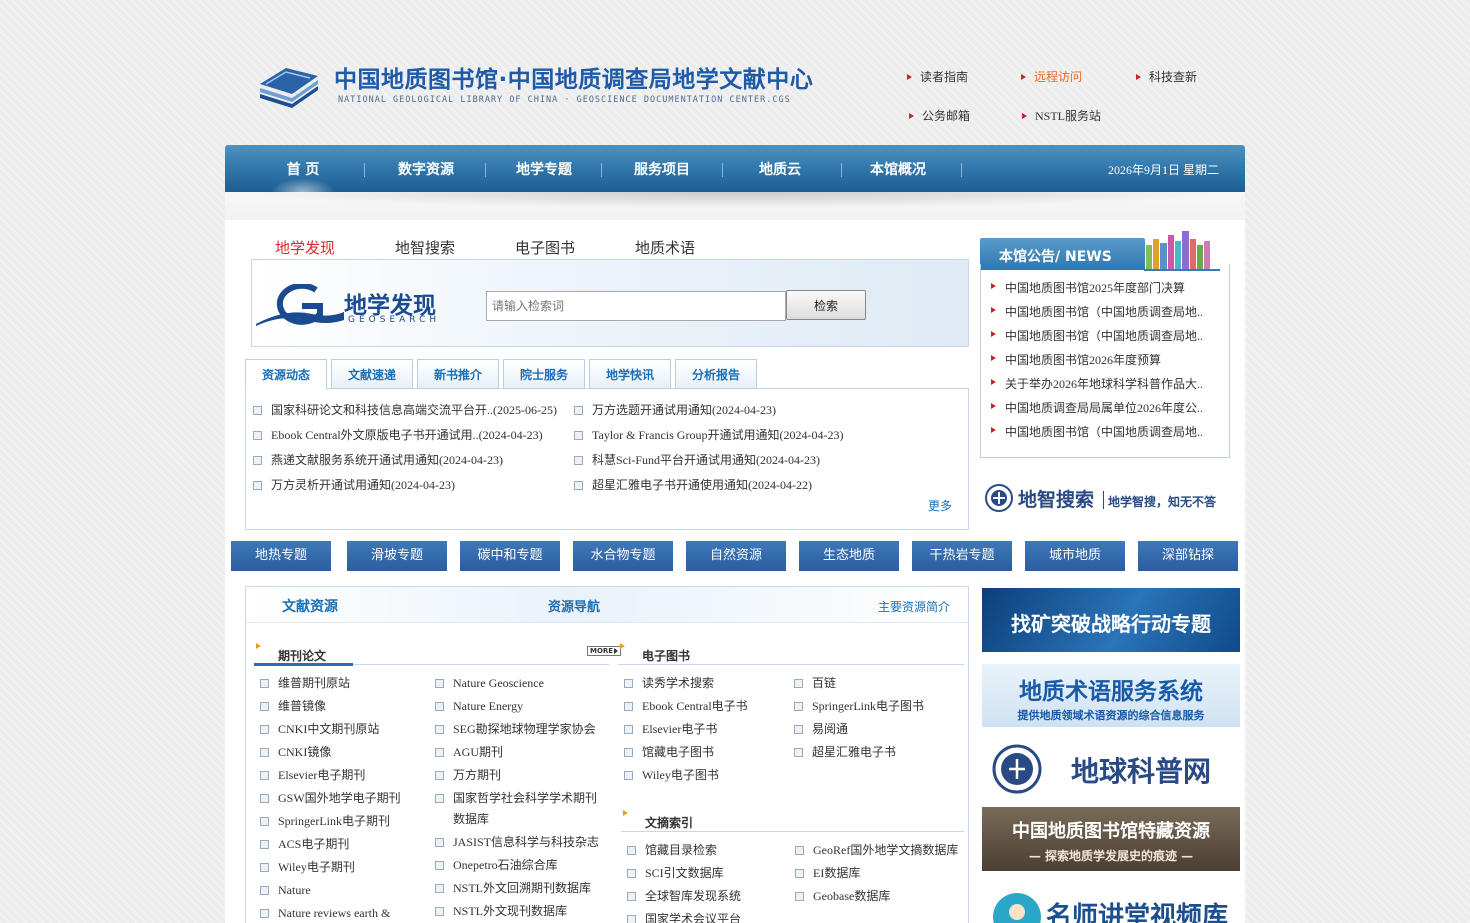  Describe the element at coordinates (675, 409) in the screenshot. I see `list-item: 万方选题开通试用通知(2024-04-23)` at that location.